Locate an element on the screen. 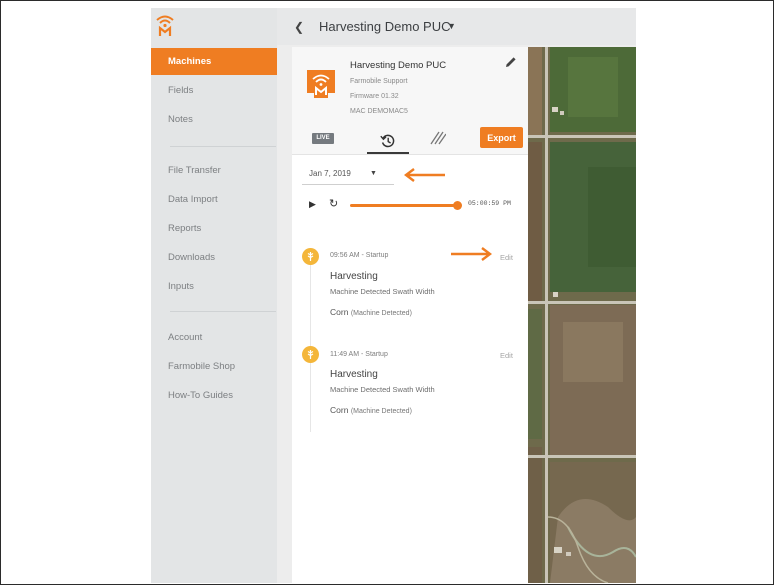  sidebar-item-account: Account is located at coordinates (214, 338).